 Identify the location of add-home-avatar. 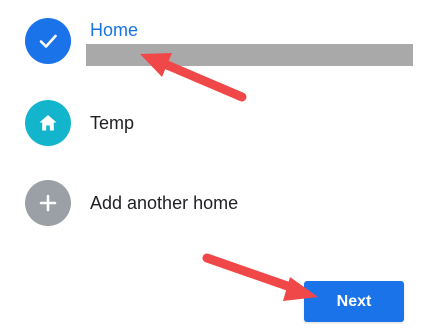
(48, 203).